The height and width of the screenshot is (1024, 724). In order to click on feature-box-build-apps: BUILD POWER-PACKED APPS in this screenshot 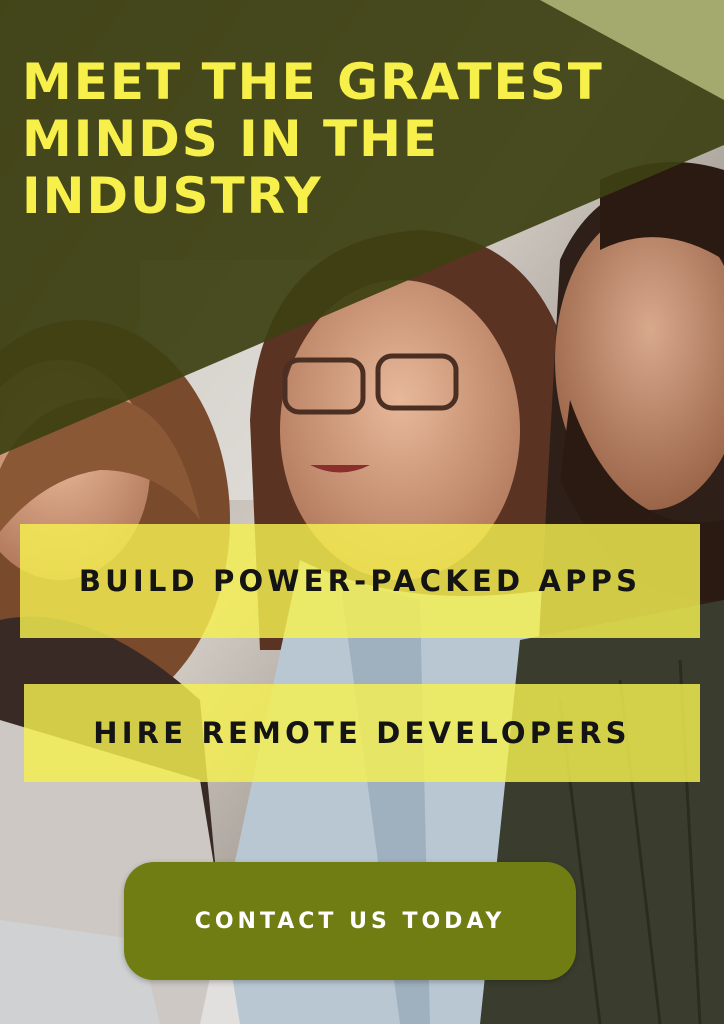, I will do `click(360, 581)`.